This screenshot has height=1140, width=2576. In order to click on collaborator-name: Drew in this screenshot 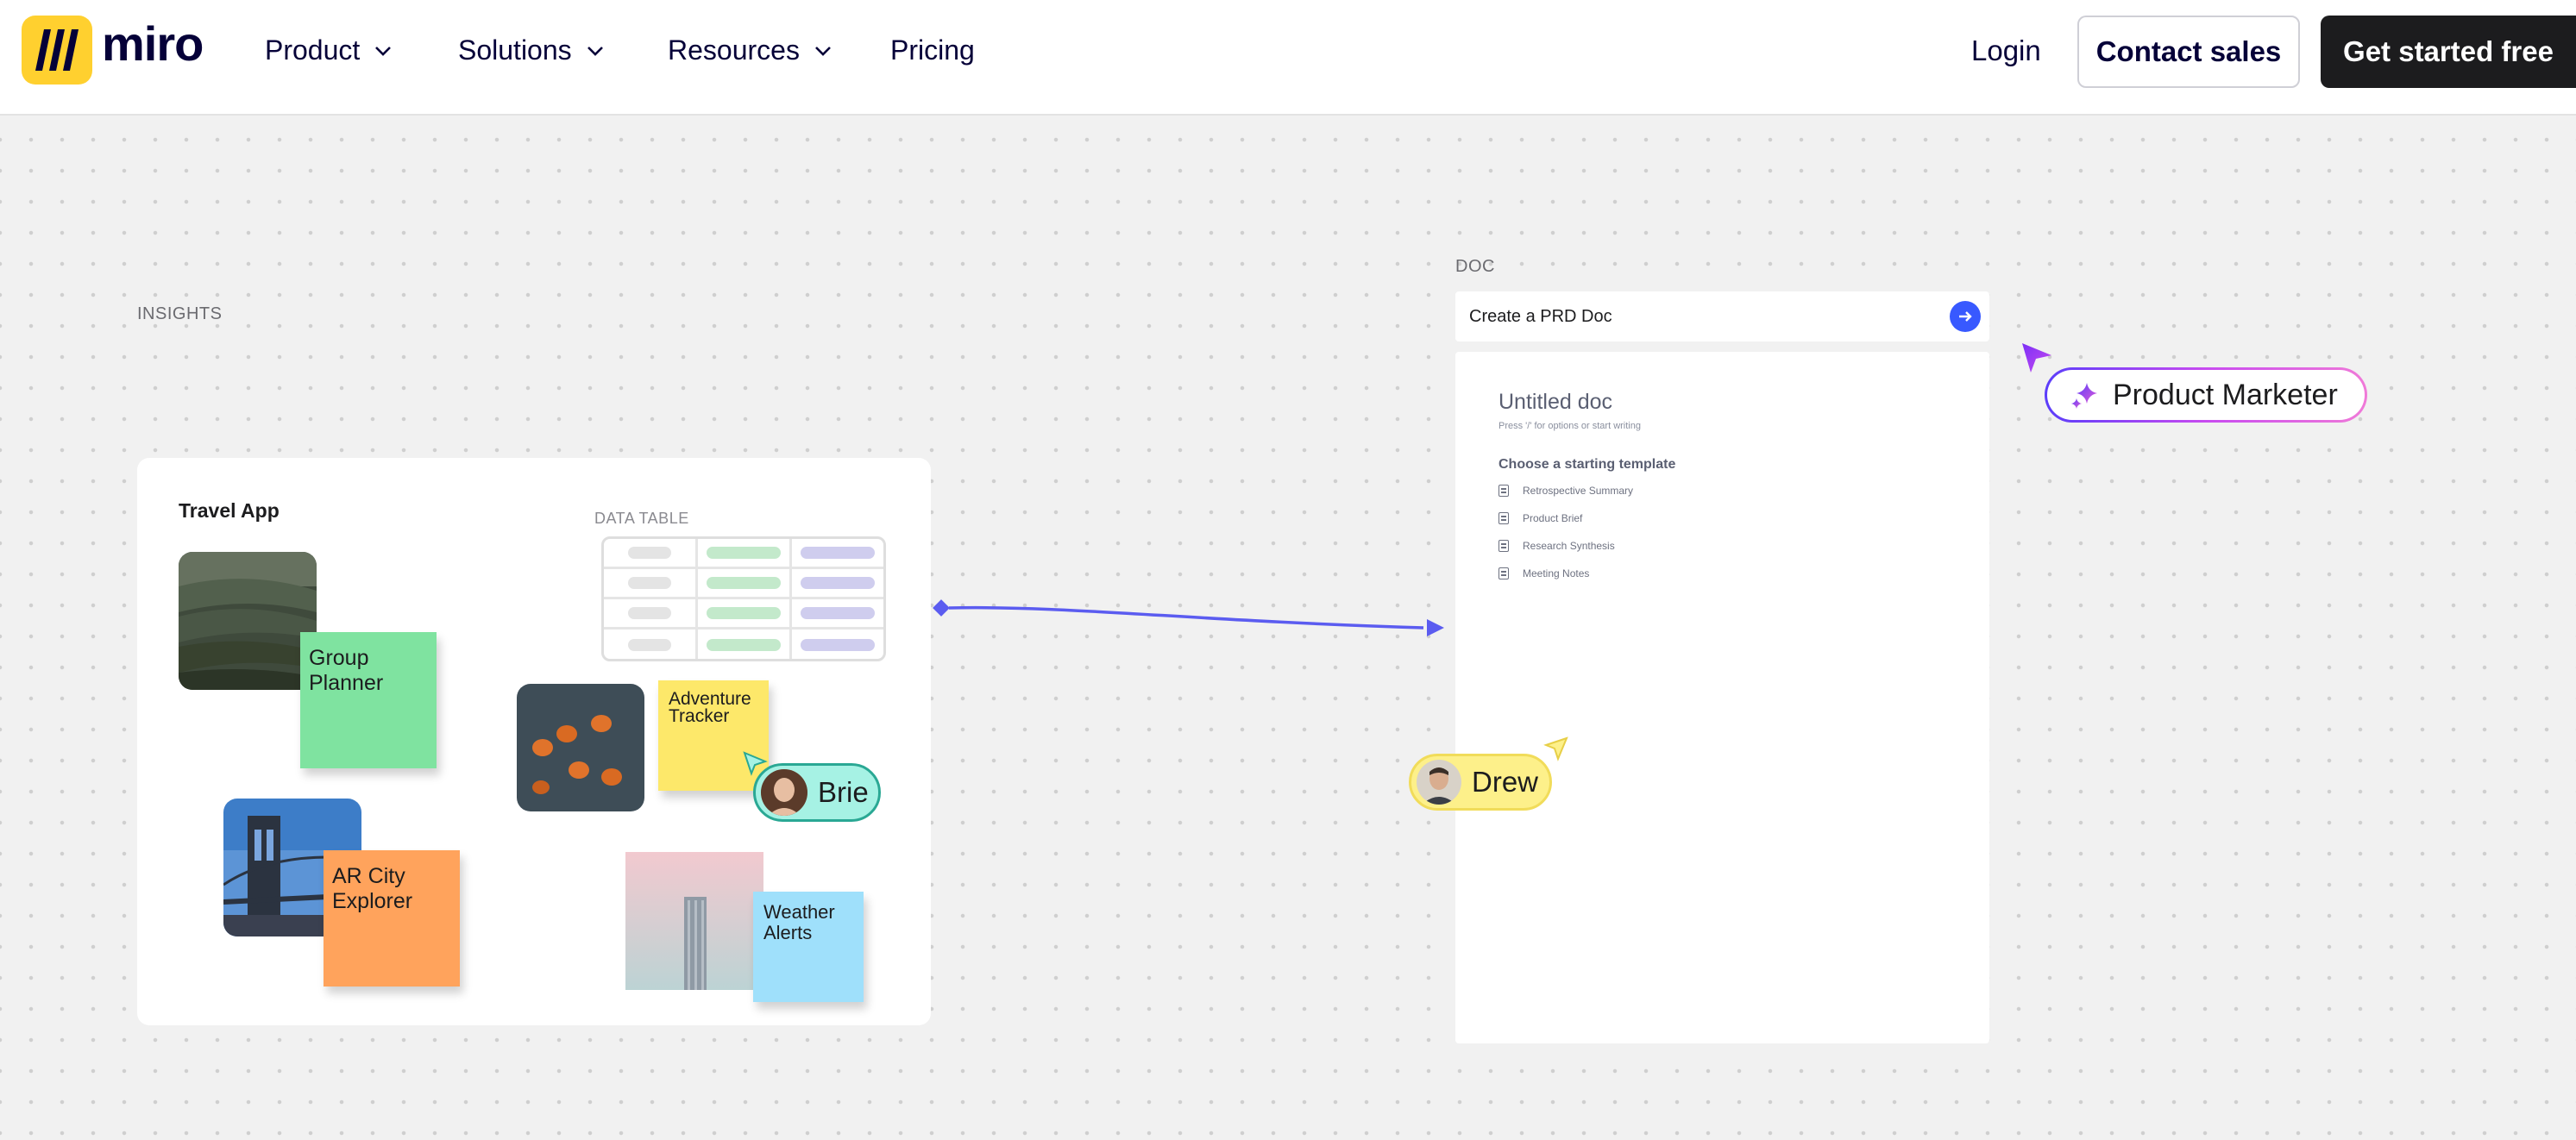, I will do `click(1505, 782)`.